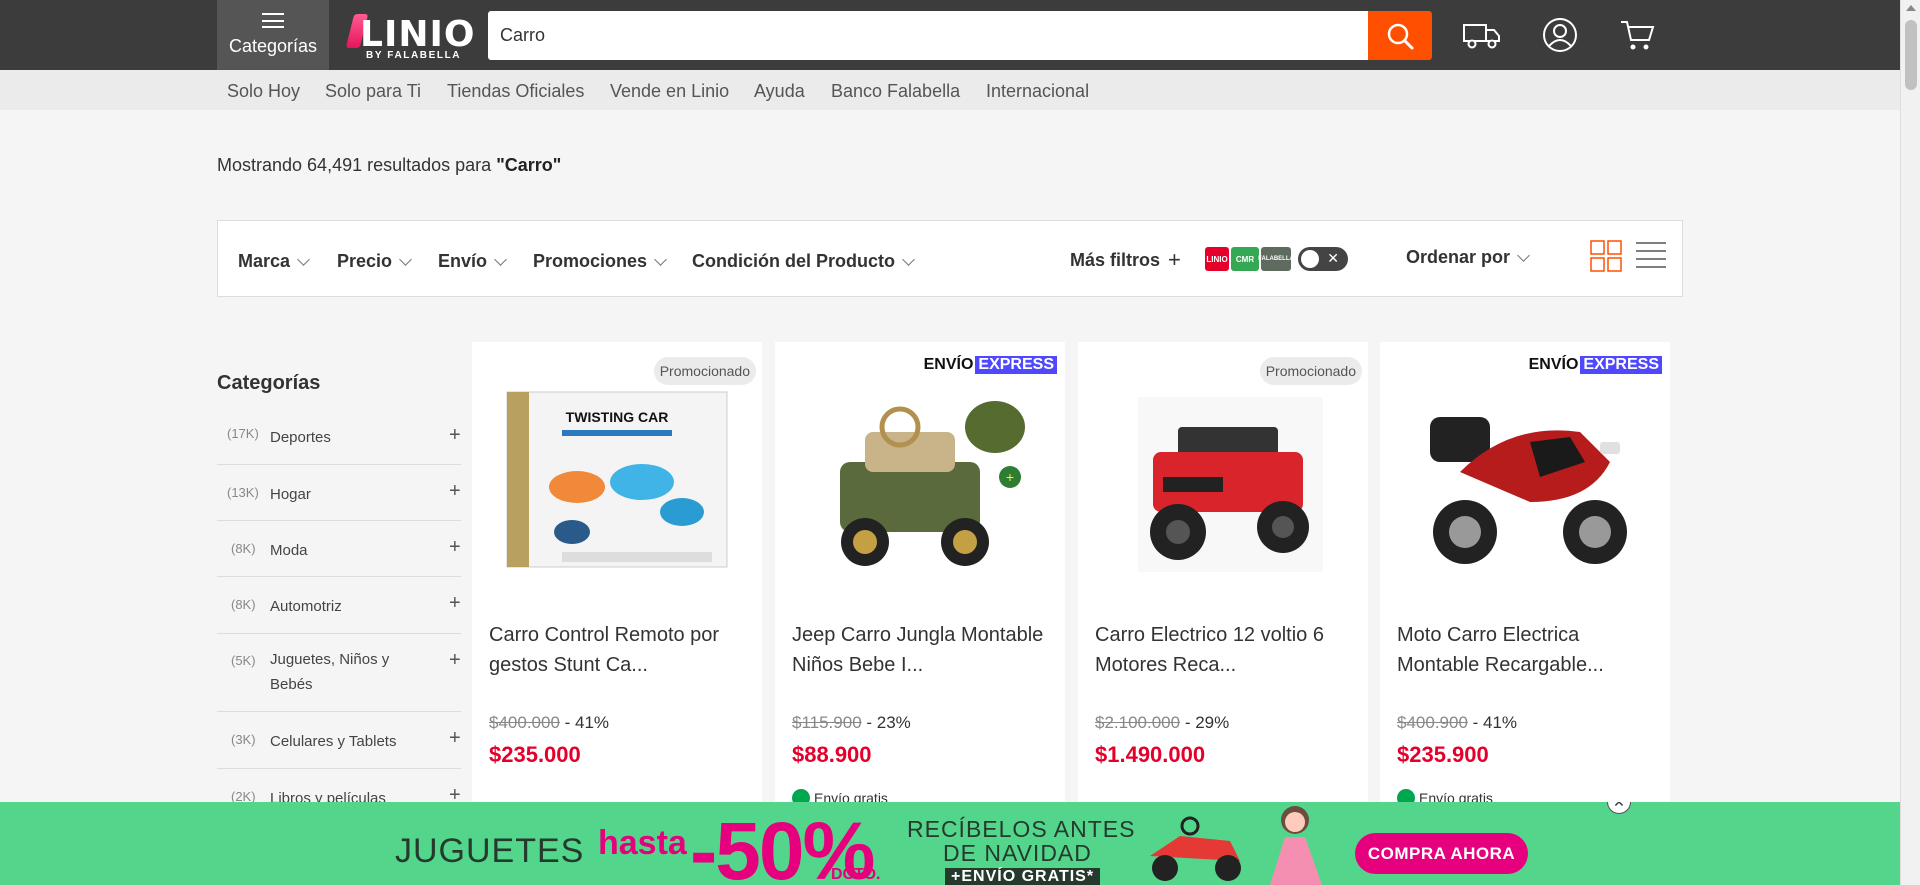 The width and height of the screenshot is (1920, 885). What do you see at coordinates (1910, 442) in the screenshot?
I see `page-scrollbar` at bounding box center [1910, 442].